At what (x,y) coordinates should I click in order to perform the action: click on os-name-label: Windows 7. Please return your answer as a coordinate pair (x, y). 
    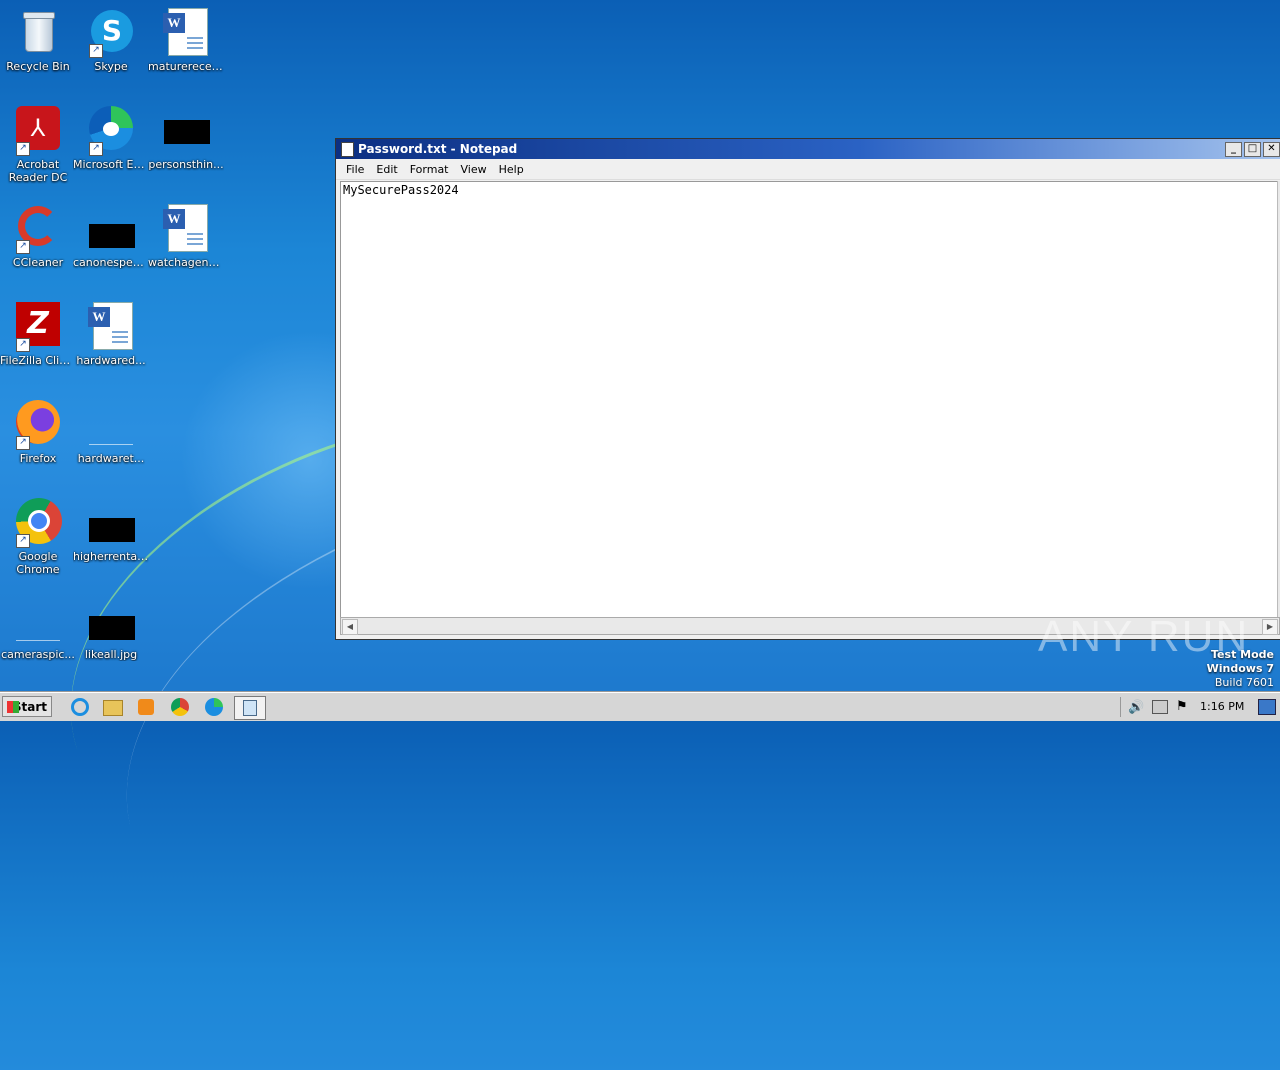
    Looking at the image, I should click on (1240, 668).